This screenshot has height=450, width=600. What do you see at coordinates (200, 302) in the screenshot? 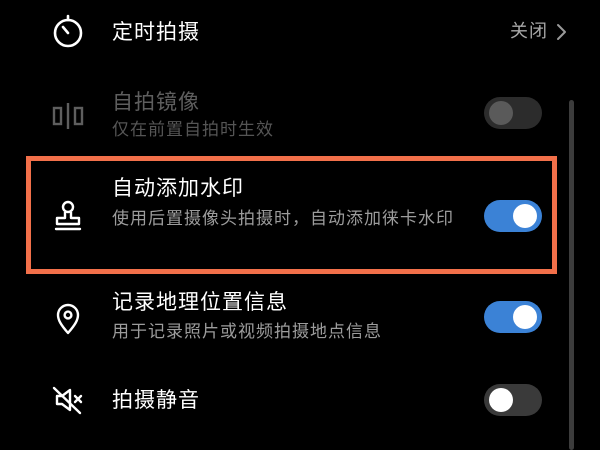
I see `location-title: 记录地理位置信息` at bounding box center [200, 302].